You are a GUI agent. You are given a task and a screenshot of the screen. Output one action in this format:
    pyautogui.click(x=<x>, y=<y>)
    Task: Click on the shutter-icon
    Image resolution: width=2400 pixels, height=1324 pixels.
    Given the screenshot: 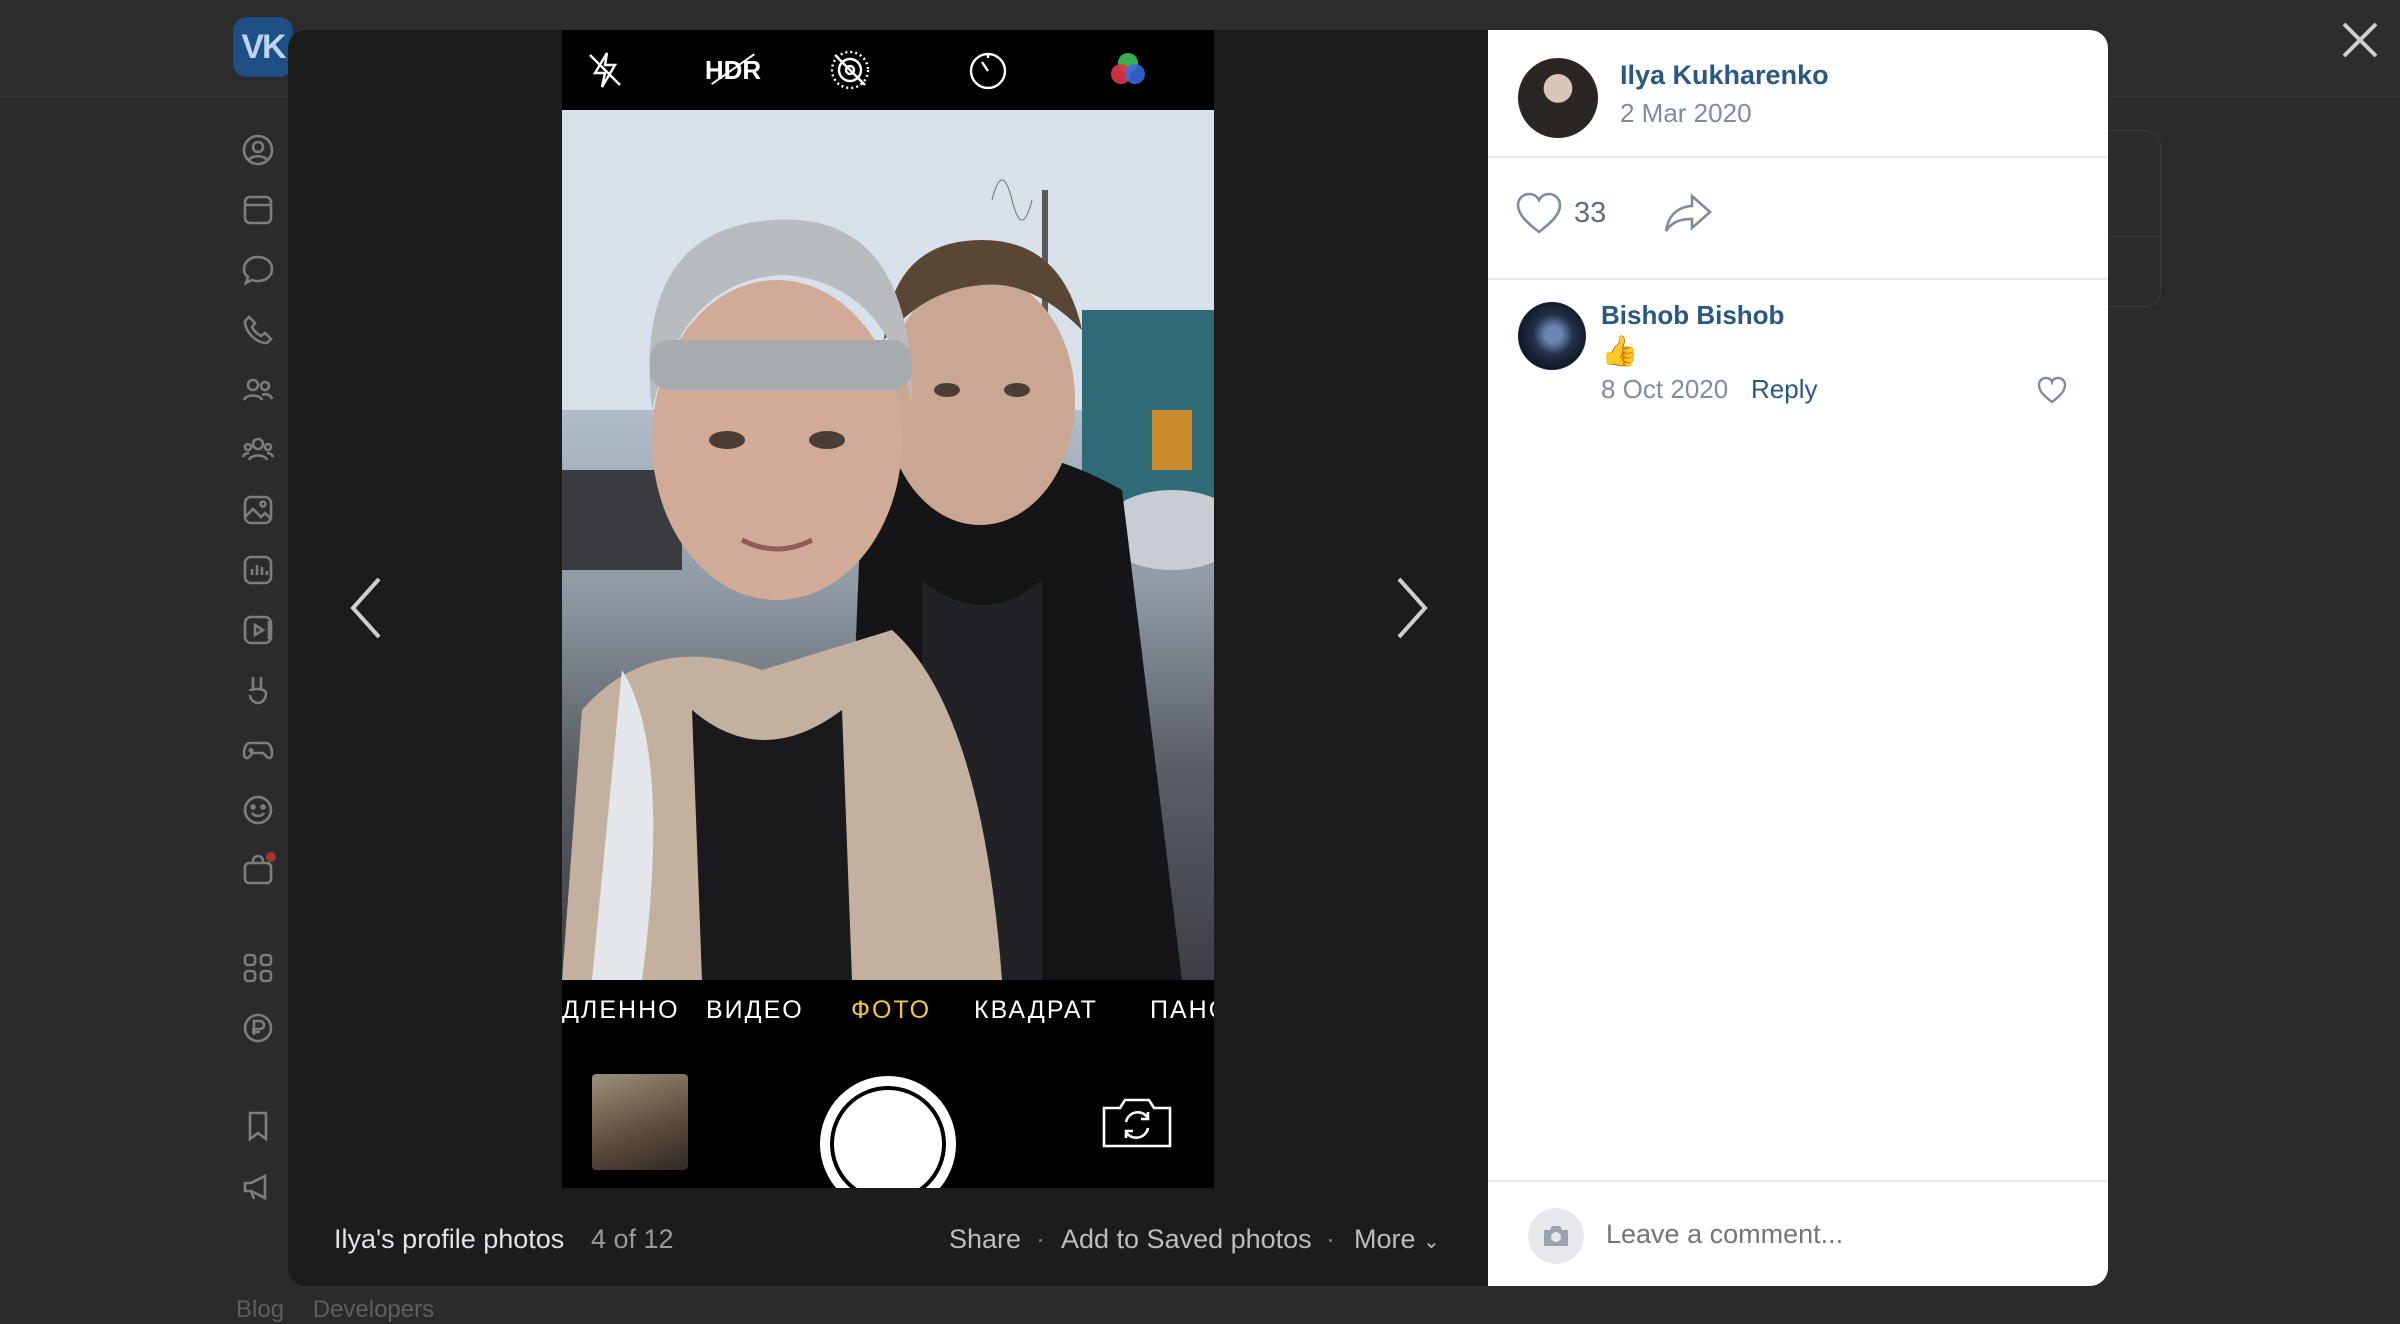 What is the action you would take?
    pyautogui.click(x=888, y=1132)
    